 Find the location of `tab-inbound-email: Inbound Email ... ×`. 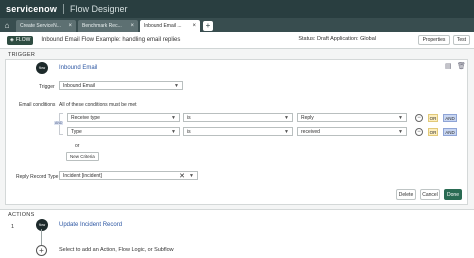

tab-inbound-email: Inbound Email ... × is located at coordinates (170, 26).